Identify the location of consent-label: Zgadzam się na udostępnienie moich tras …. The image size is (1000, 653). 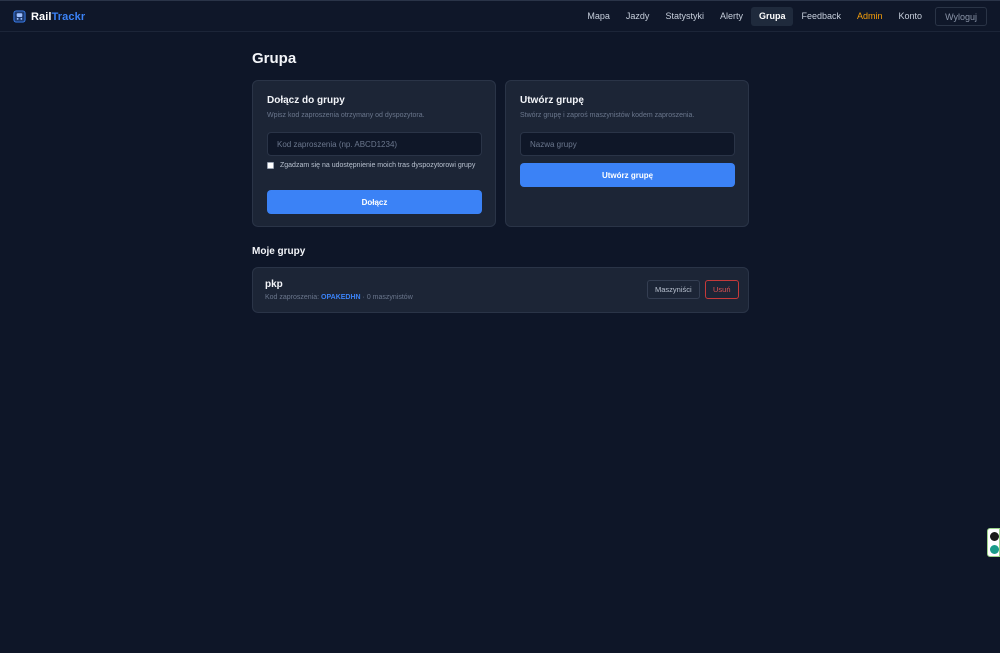
(377, 166).